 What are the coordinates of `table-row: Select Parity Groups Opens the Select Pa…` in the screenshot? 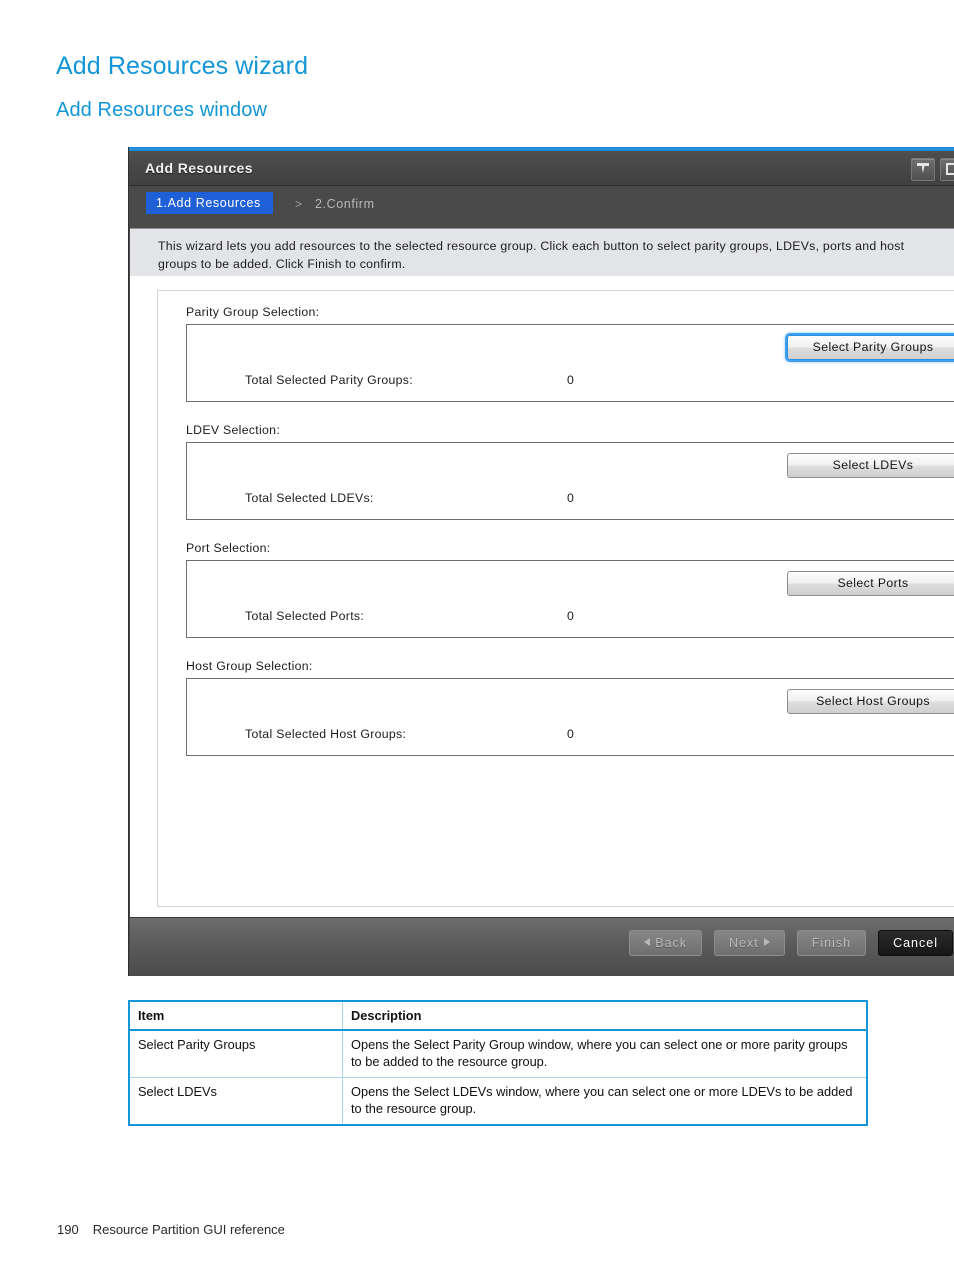 It's located at (498, 1053).